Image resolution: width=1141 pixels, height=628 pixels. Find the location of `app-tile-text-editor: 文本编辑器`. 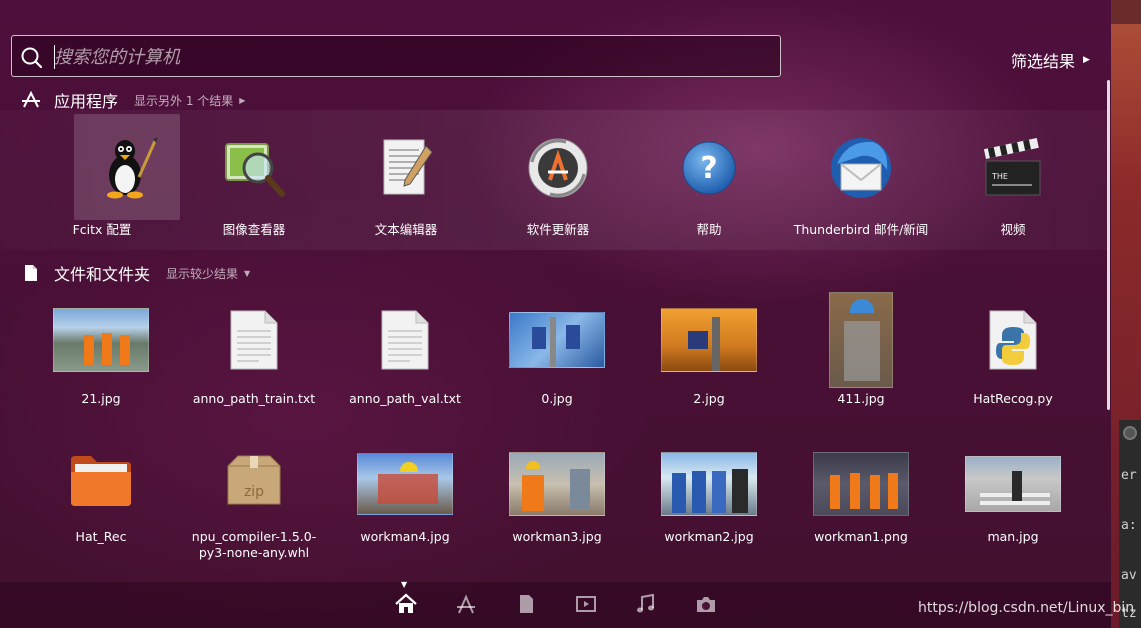

app-tile-text-editor: 文本编辑器 is located at coordinates (406, 179).